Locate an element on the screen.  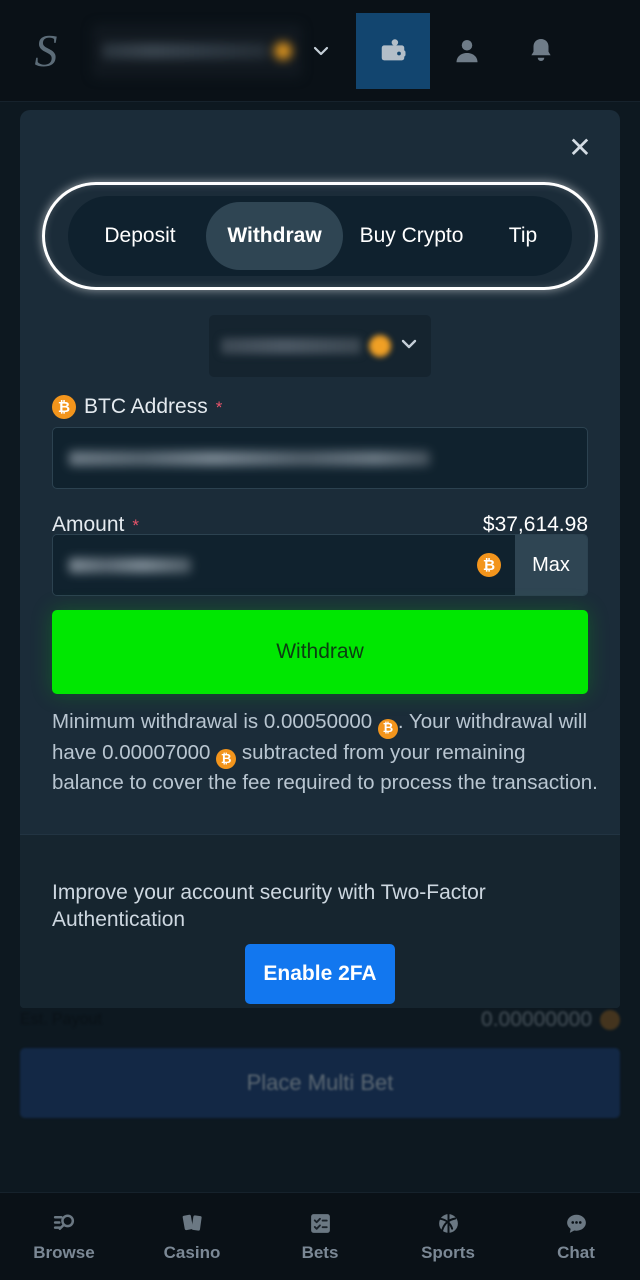
btc-address-value-redacted is located at coordinates (250, 458).